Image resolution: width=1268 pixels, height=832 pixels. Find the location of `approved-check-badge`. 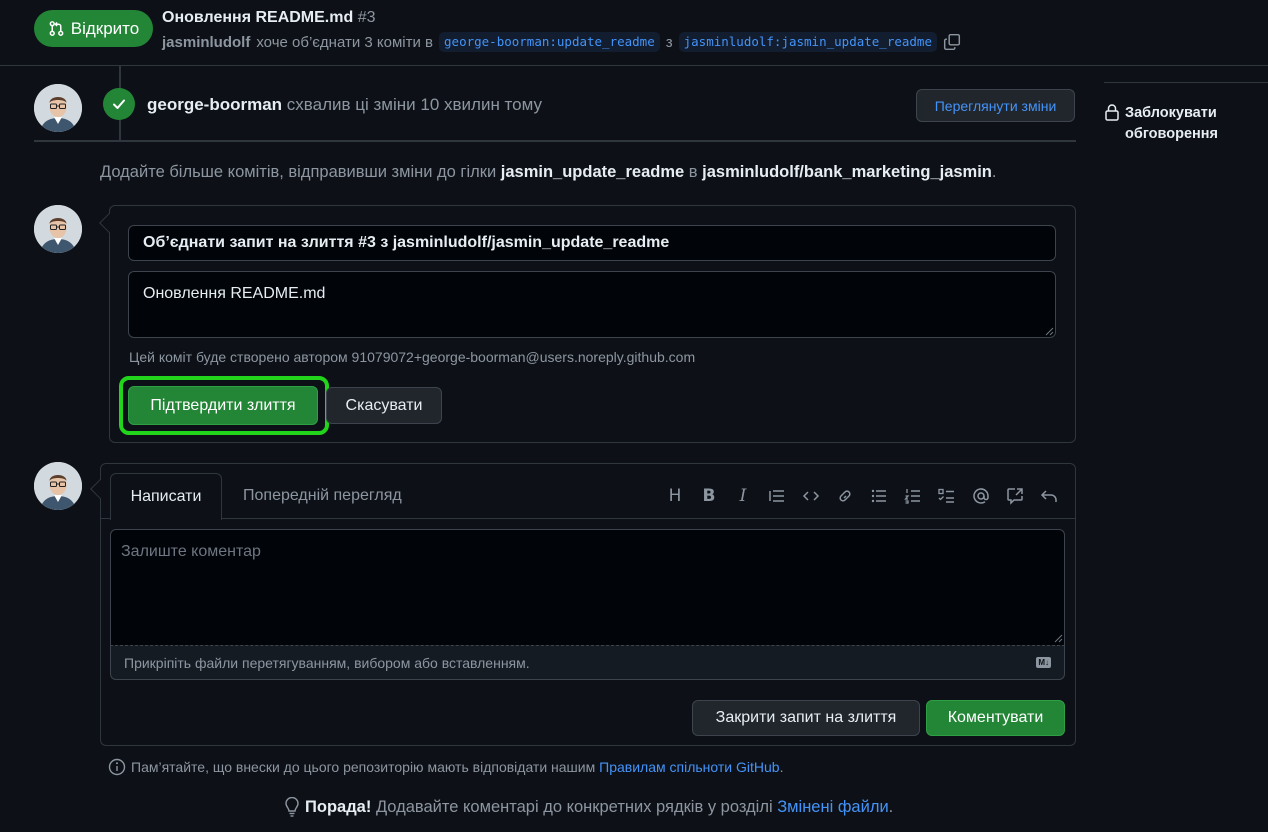

approved-check-badge is located at coordinates (119, 104).